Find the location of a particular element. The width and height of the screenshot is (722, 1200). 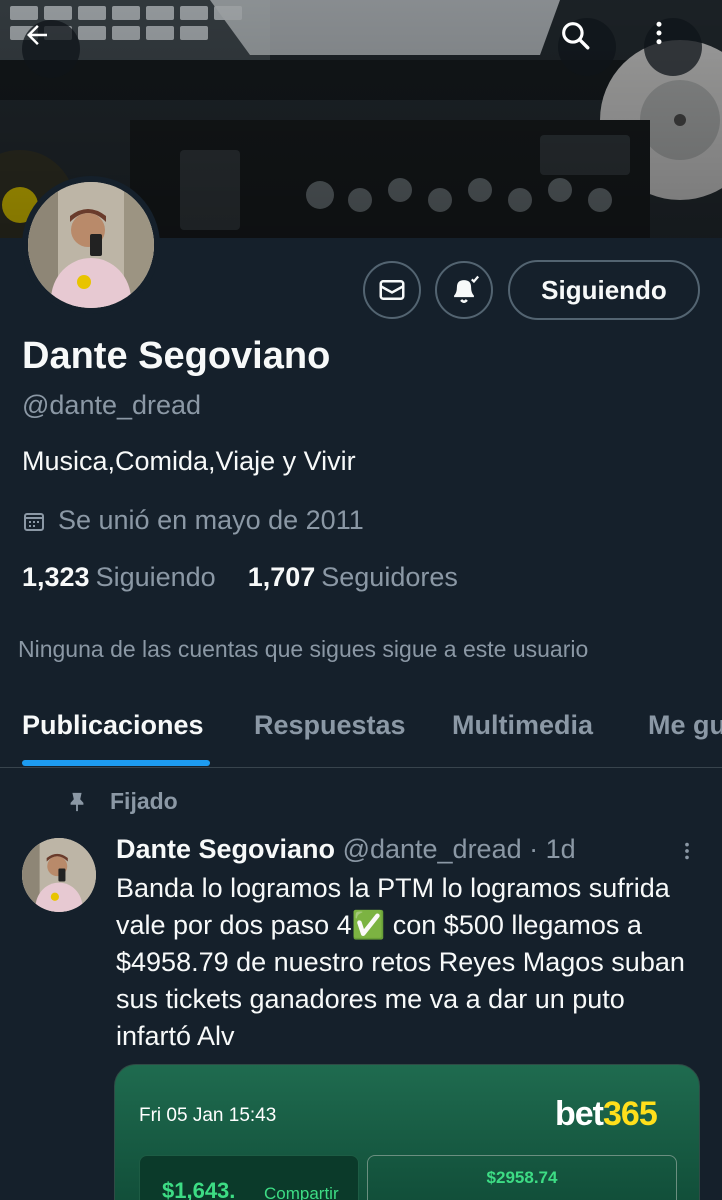

bet365-logo: bet365 is located at coordinates (606, 1114).